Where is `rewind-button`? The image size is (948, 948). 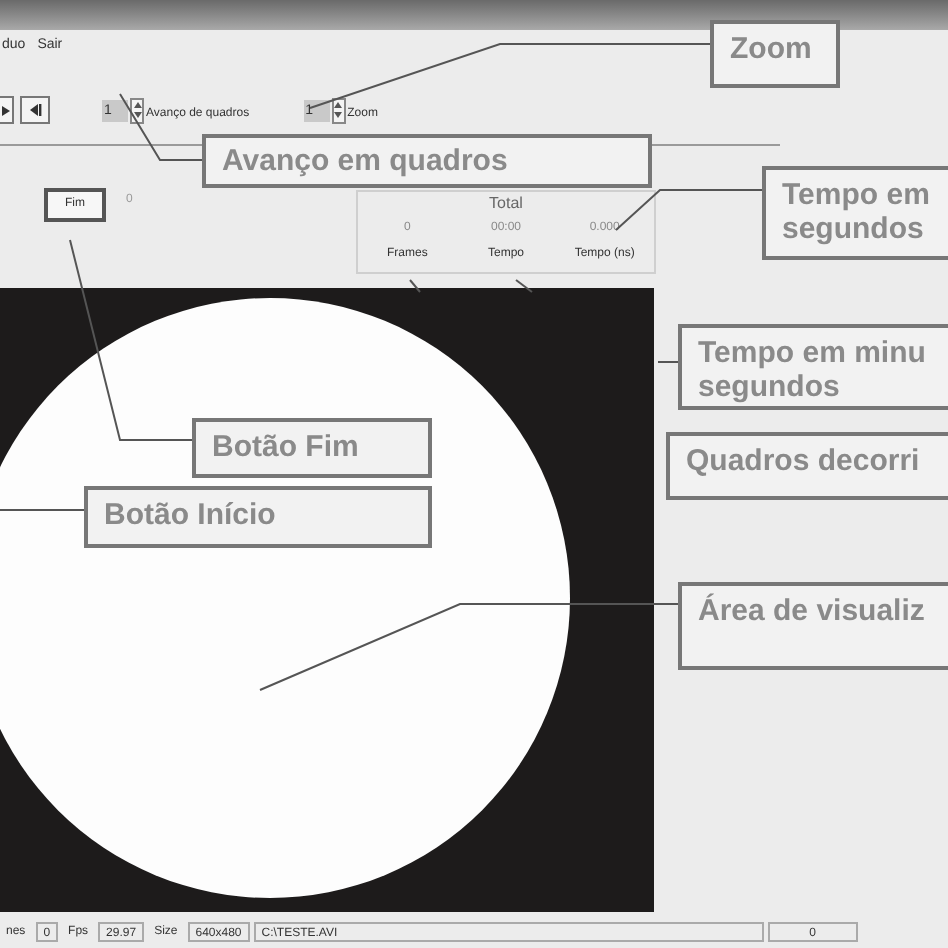
rewind-button is located at coordinates (35, 110).